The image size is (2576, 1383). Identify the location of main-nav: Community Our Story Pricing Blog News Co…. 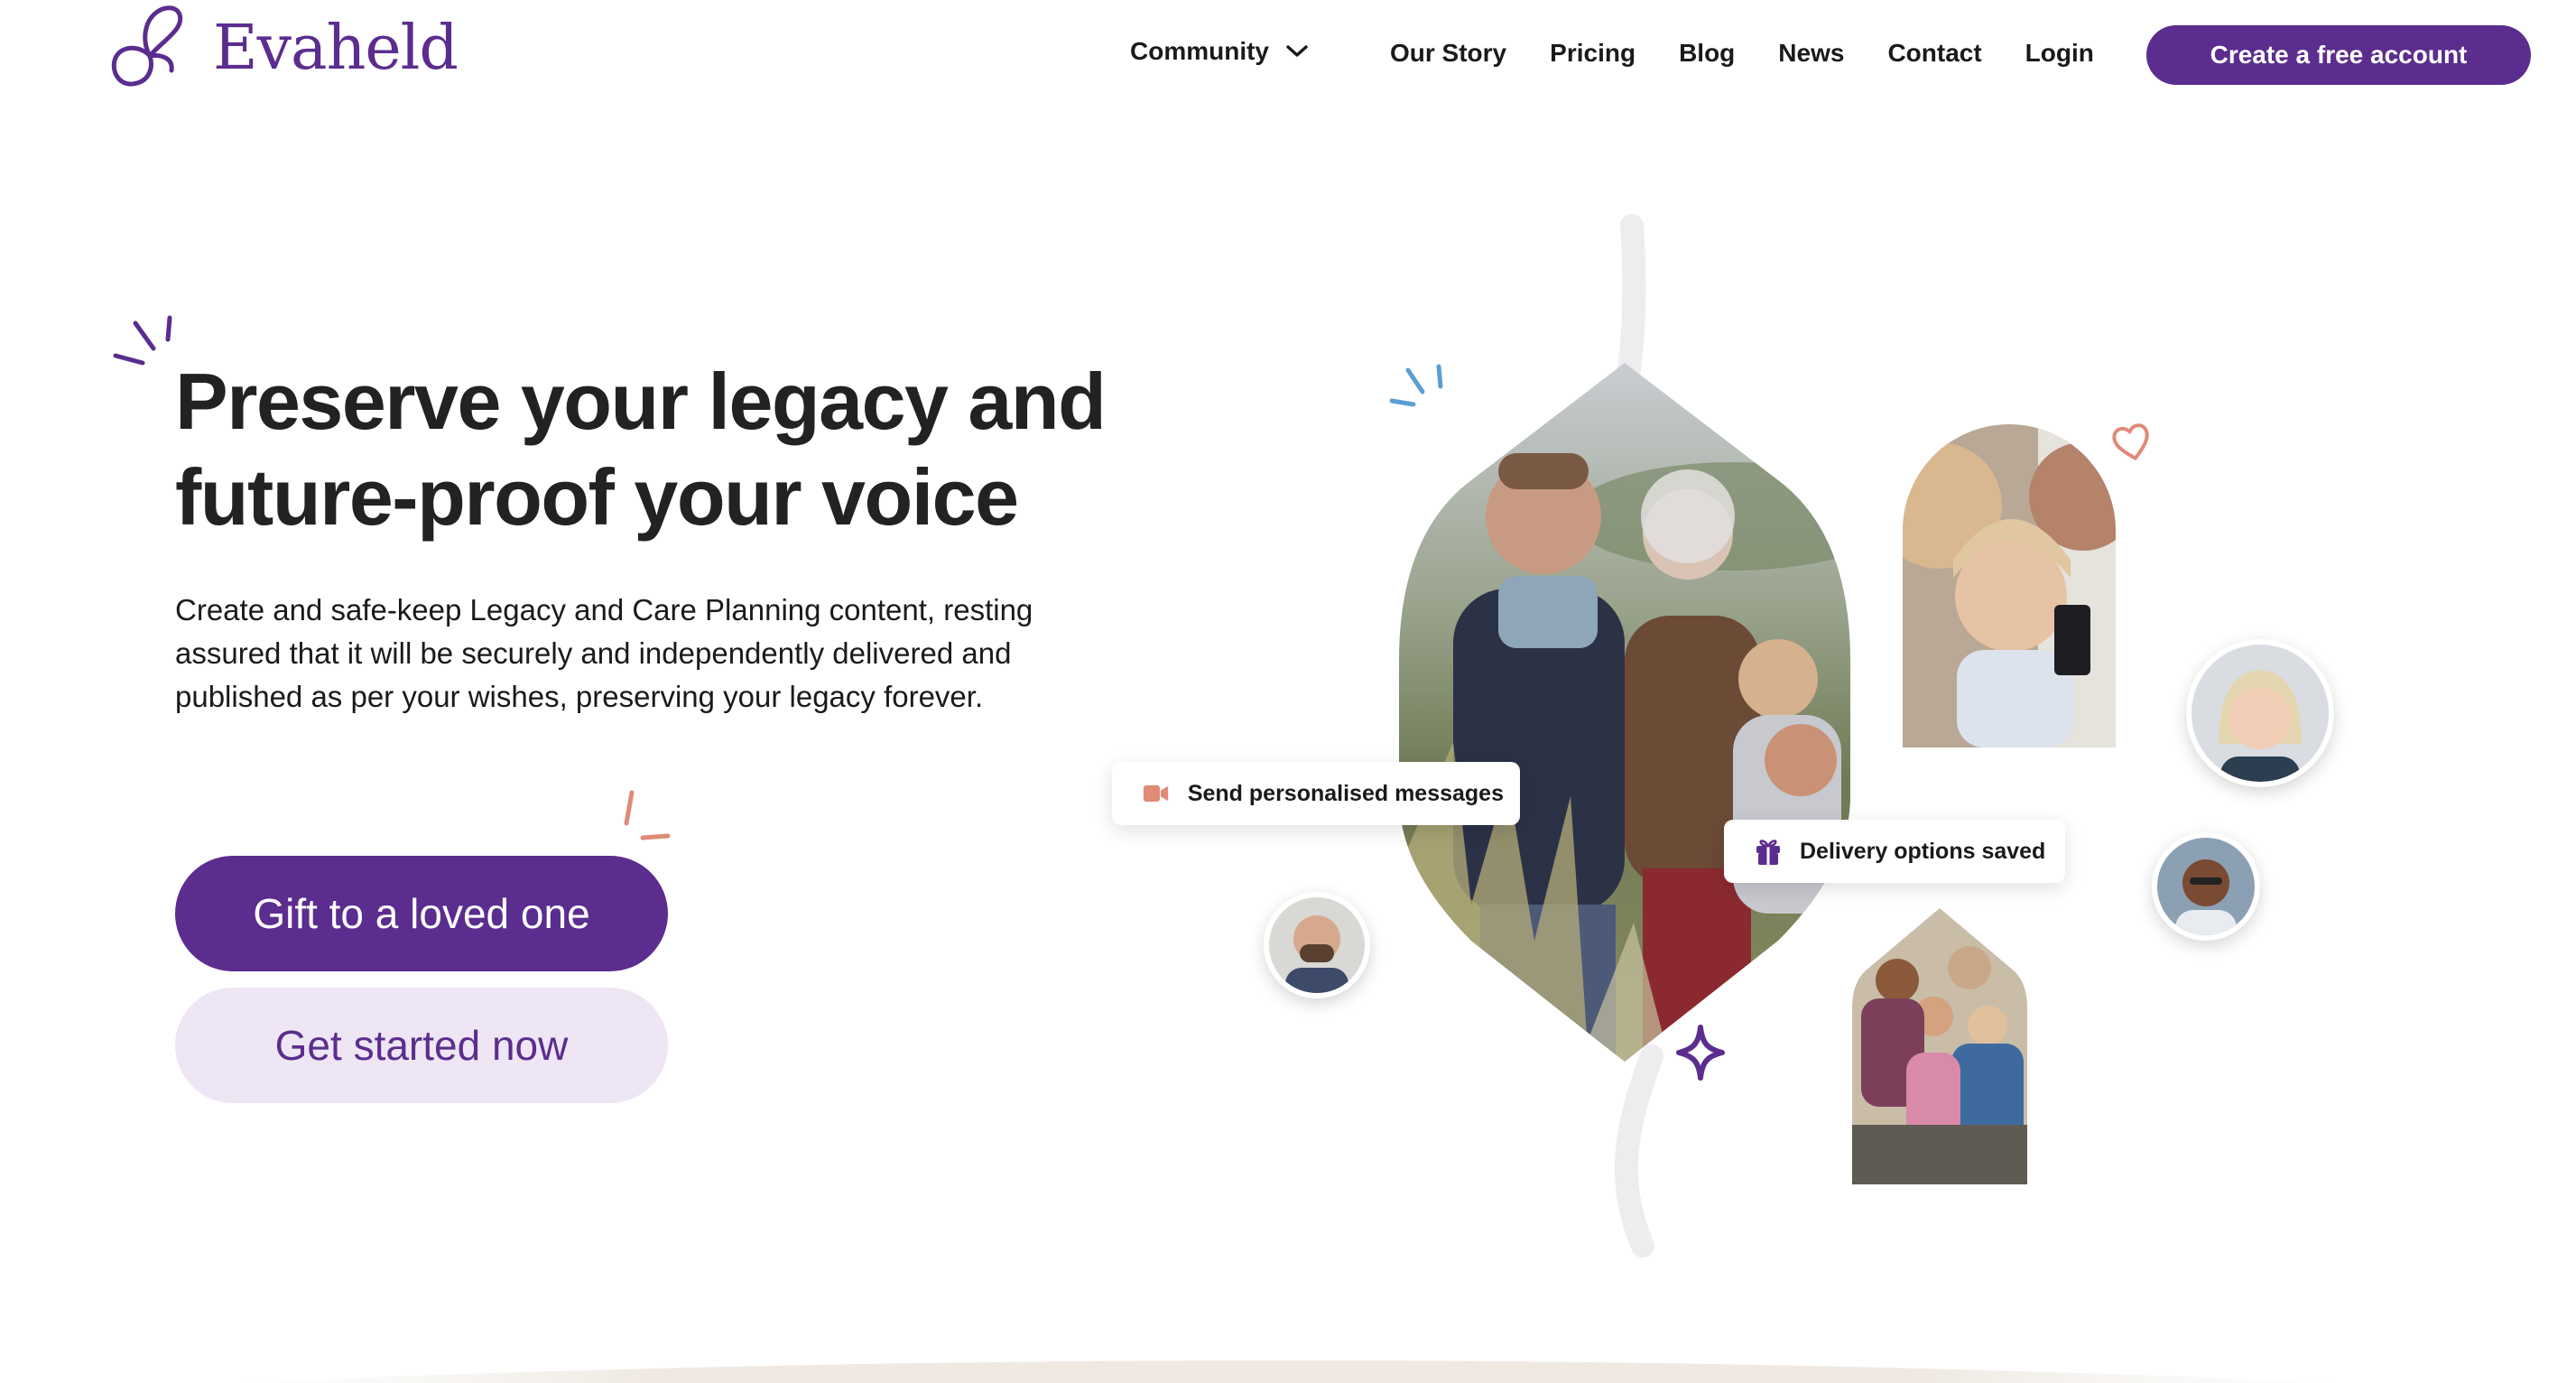
(1612, 53).